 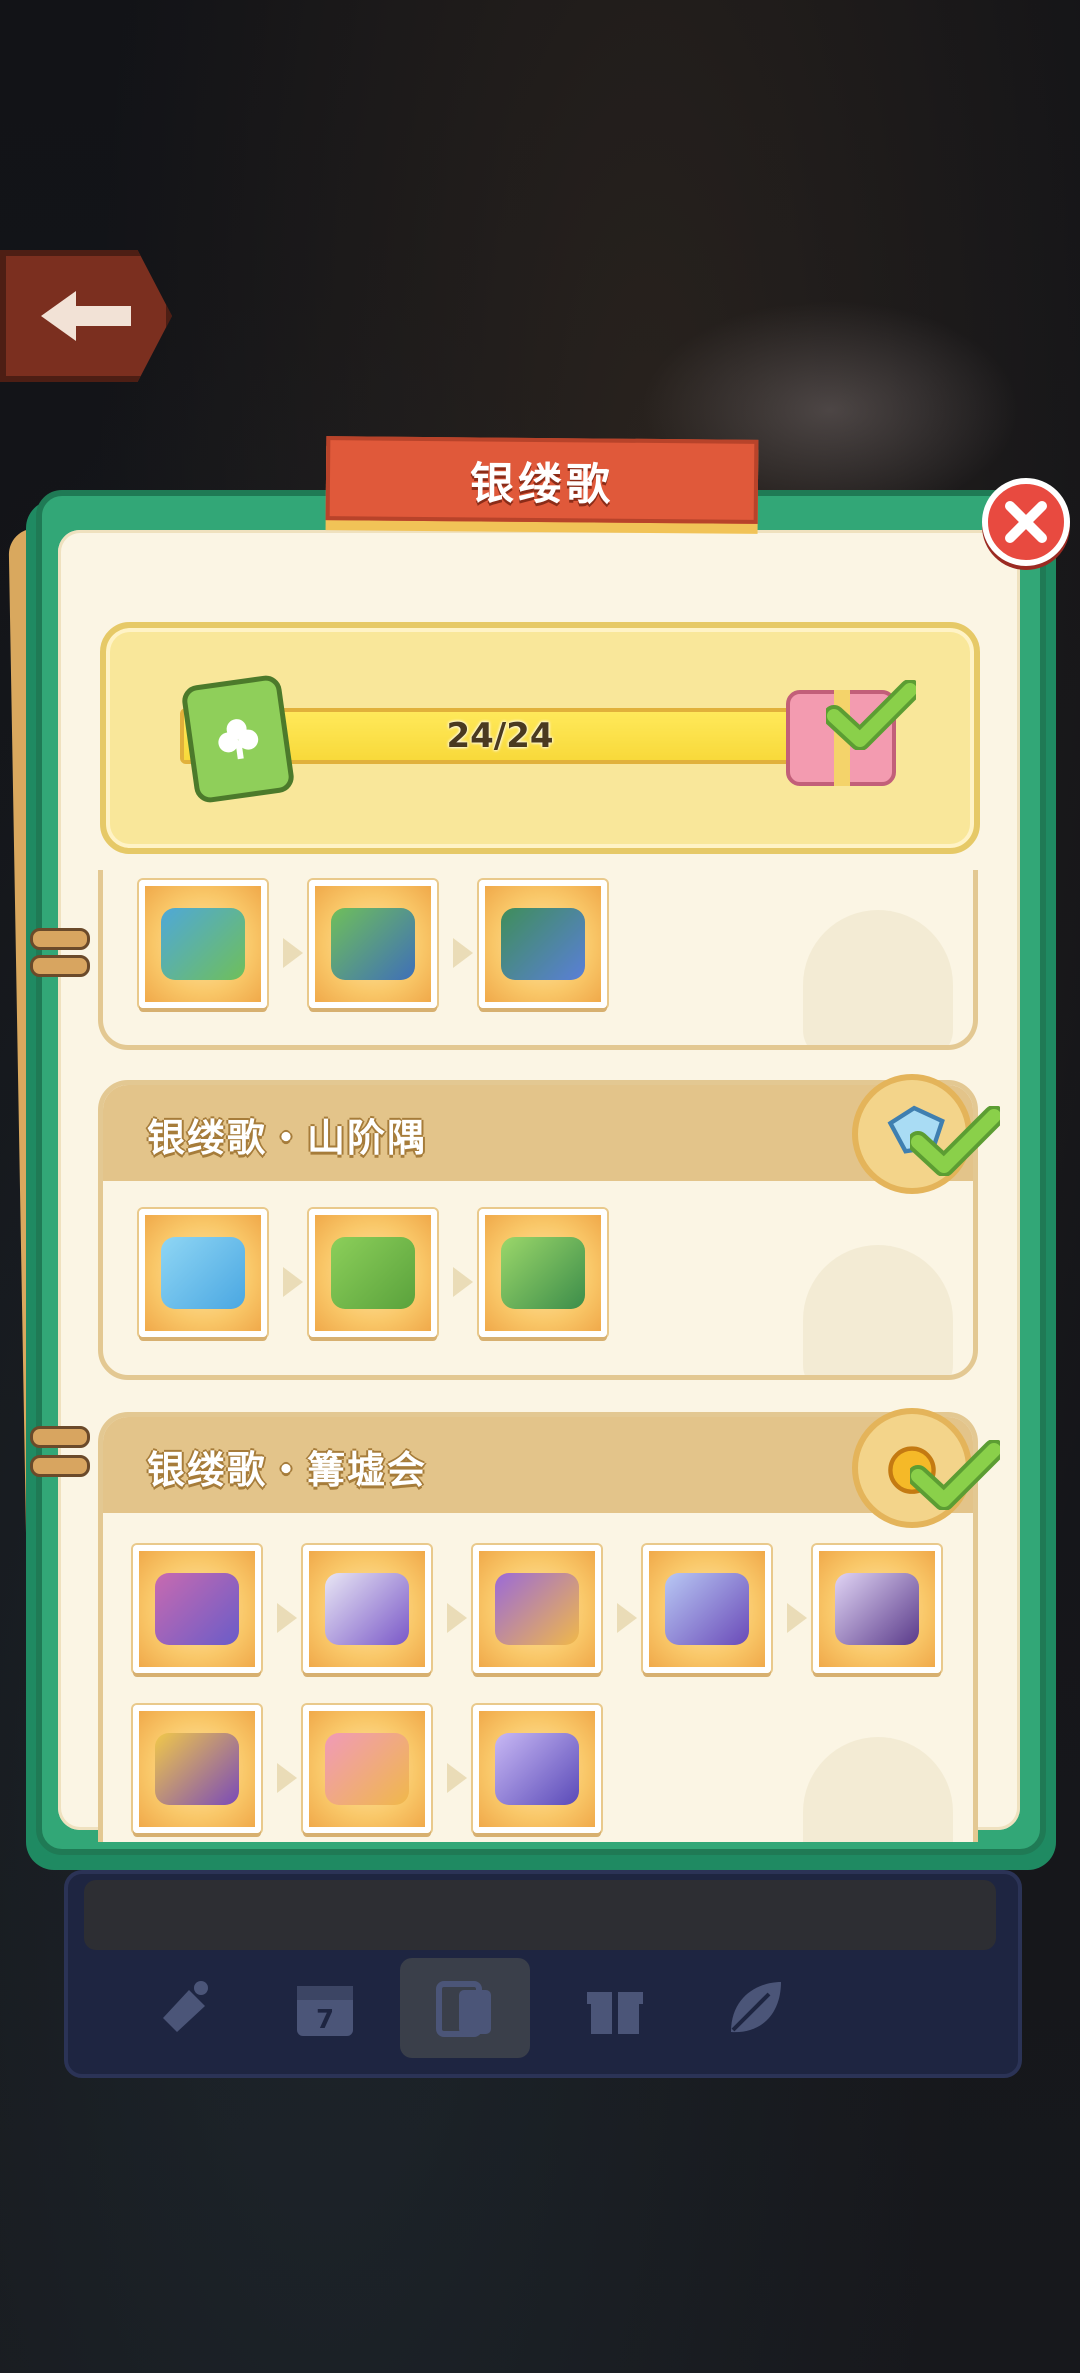 I want to click on gift-icon, so click(x=615, y=2013).